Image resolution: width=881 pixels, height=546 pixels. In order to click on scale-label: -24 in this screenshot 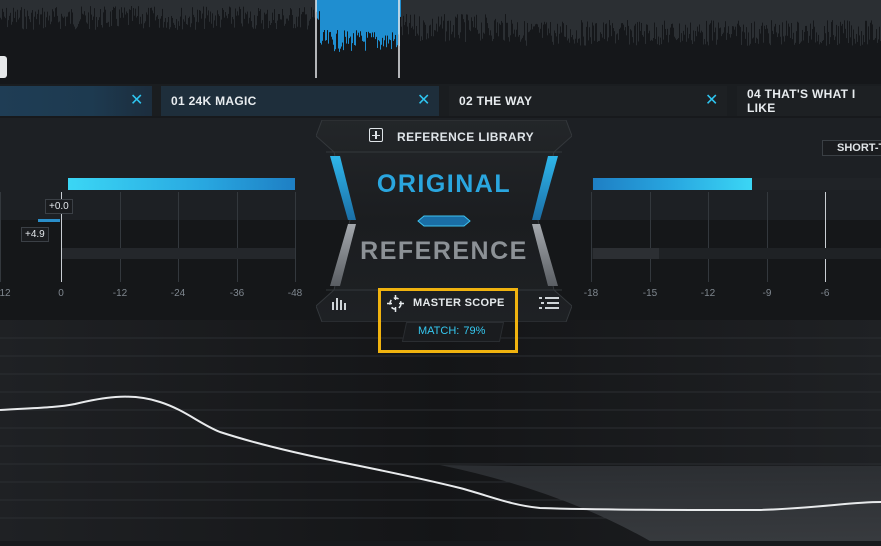, I will do `click(178, 293)`.